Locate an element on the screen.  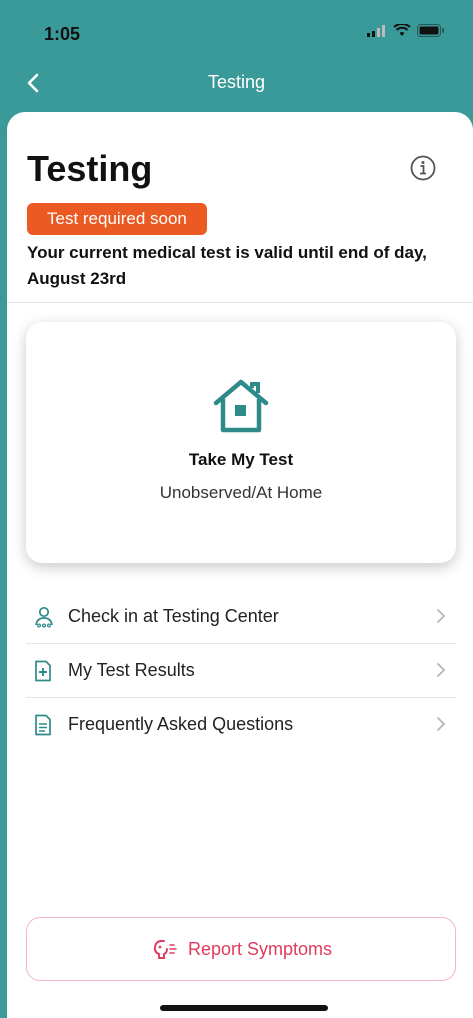
info-icon is located at coordinates (423, 168).